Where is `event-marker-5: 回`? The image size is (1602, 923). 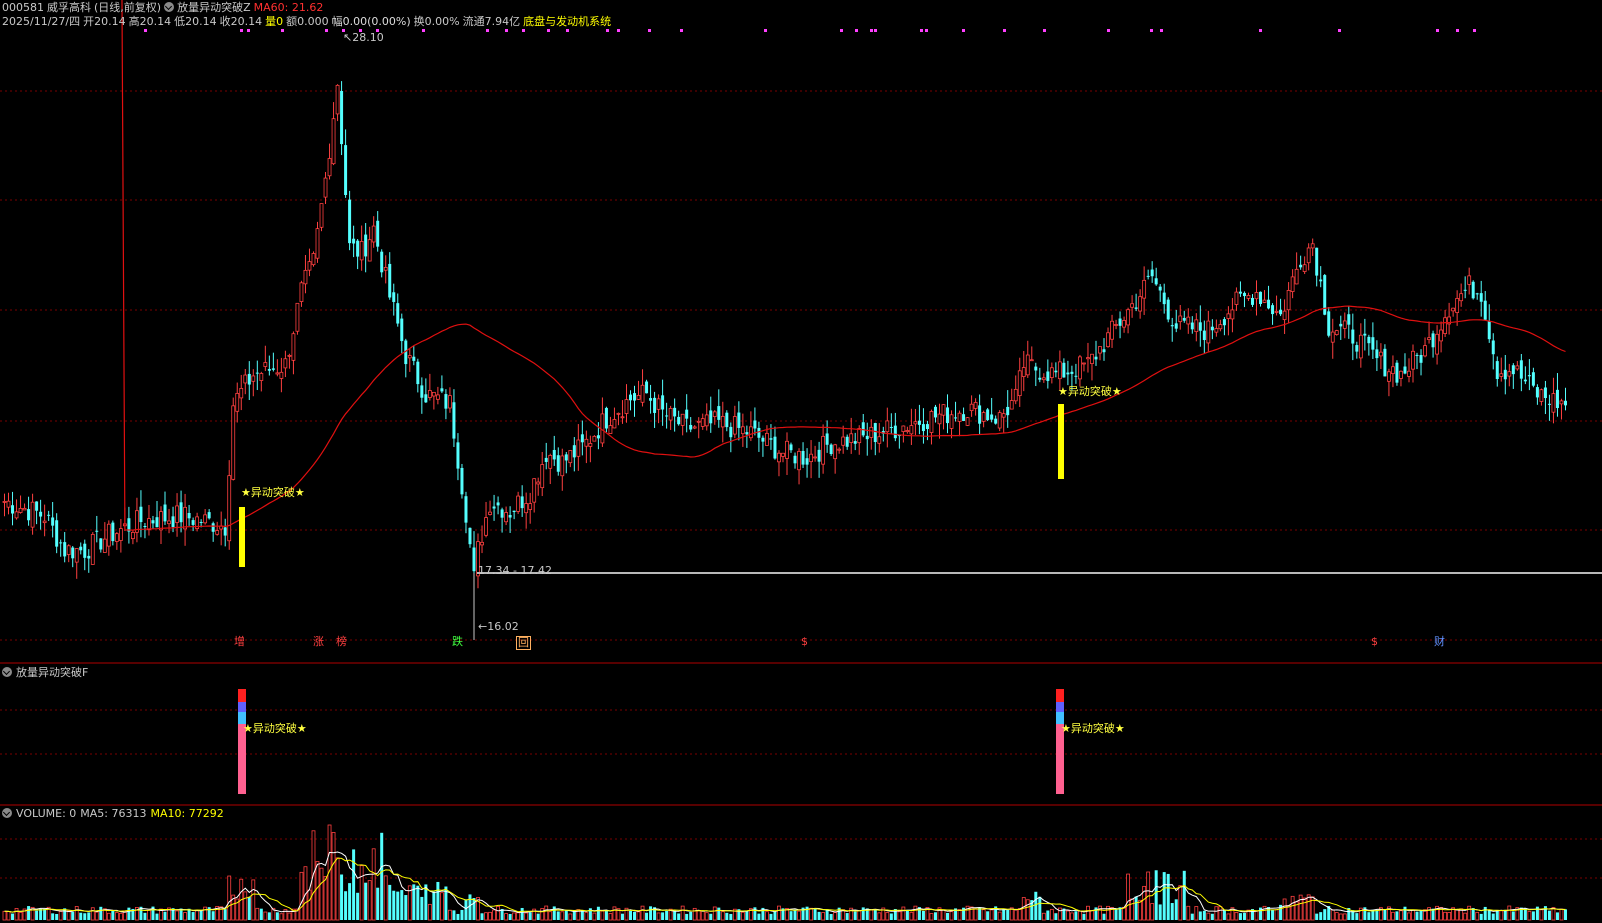
event-marker-5: 回 is located at coordinates (523, 643).